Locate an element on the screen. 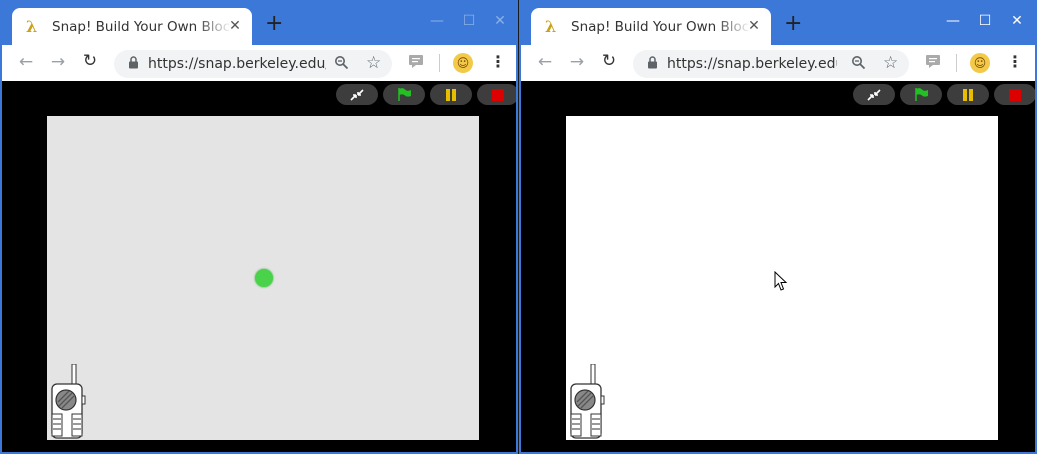 The width and height of the screenshot is (1037, 454). mouse-pointer-icon is located at coordinates (781, 283).